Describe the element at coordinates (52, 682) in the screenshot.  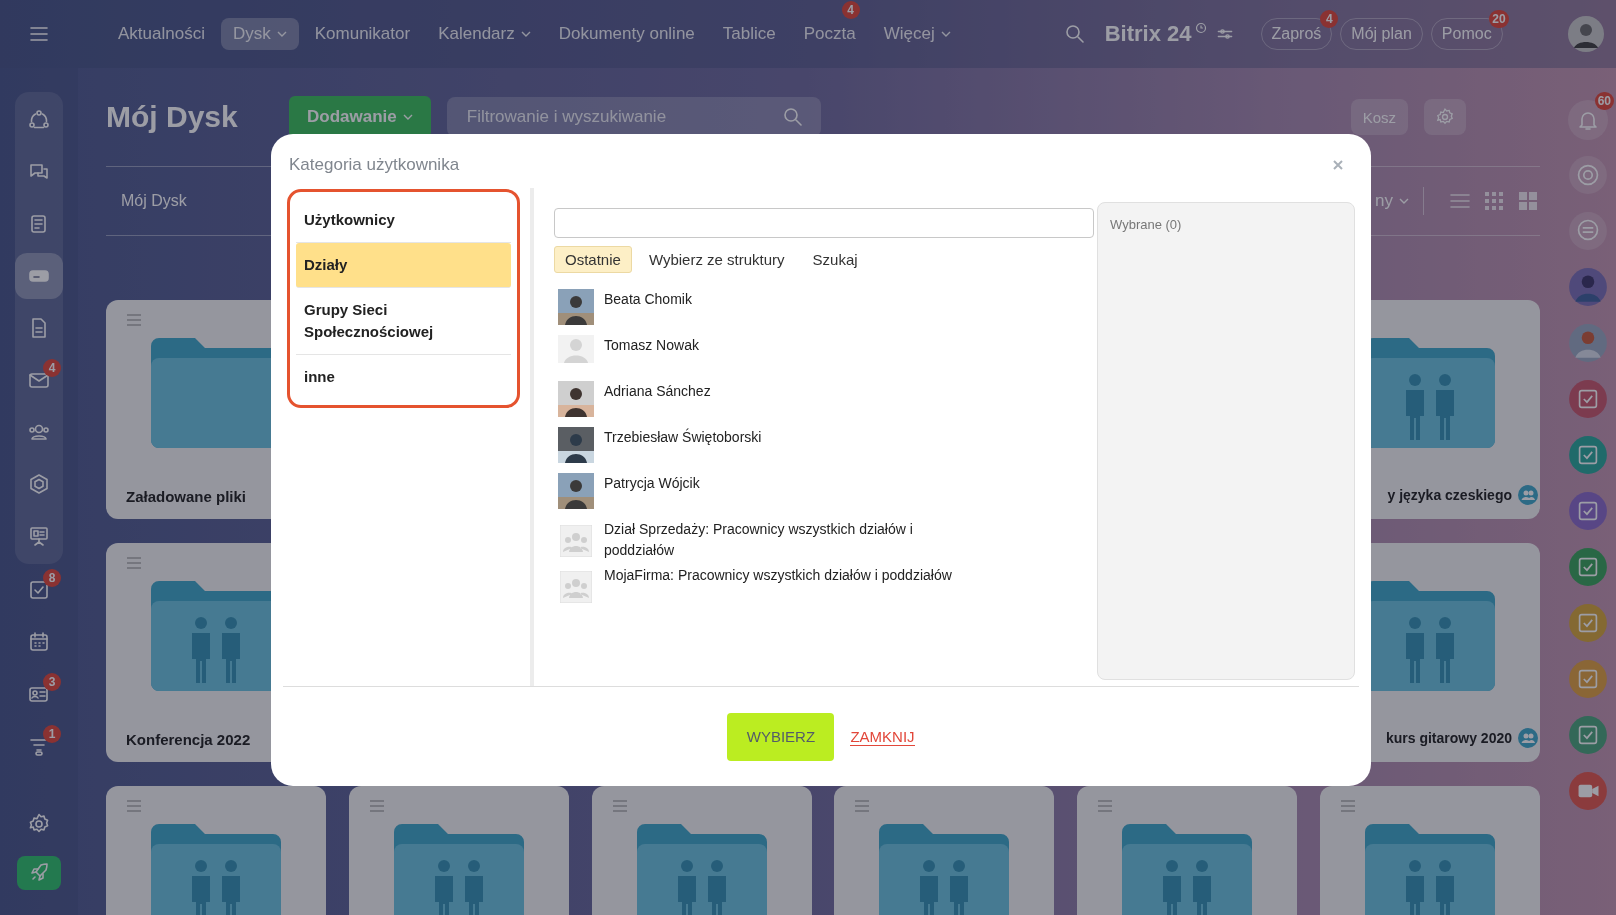
I see `badge: 3` at that location.